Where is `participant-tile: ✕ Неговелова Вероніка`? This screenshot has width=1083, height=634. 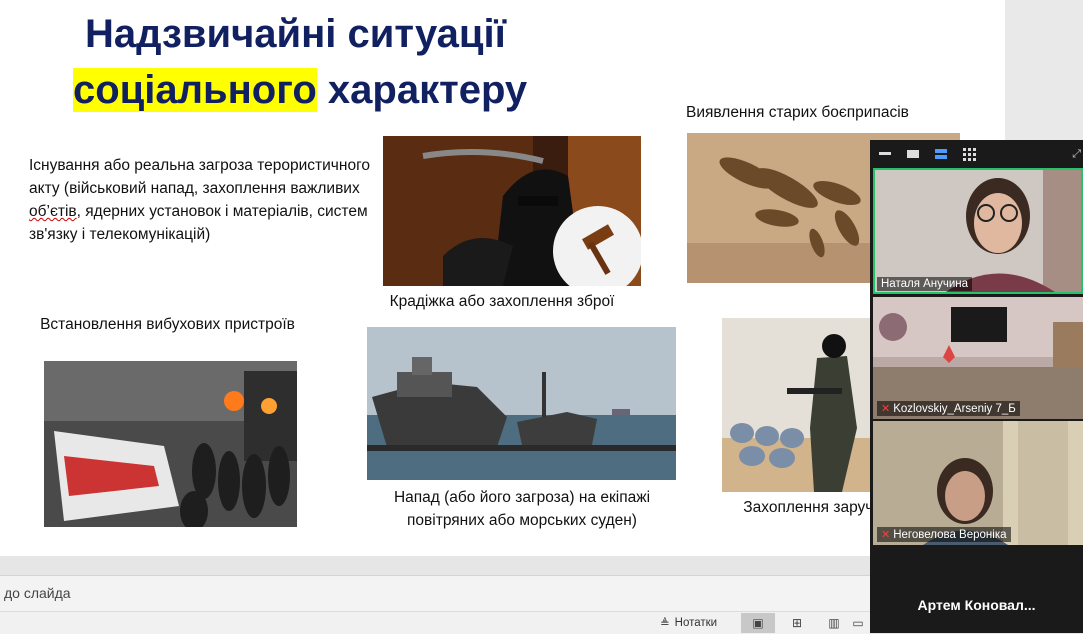 participant-tile: ✕ Неговелова Вероніка is located at coordinates (978, 483).